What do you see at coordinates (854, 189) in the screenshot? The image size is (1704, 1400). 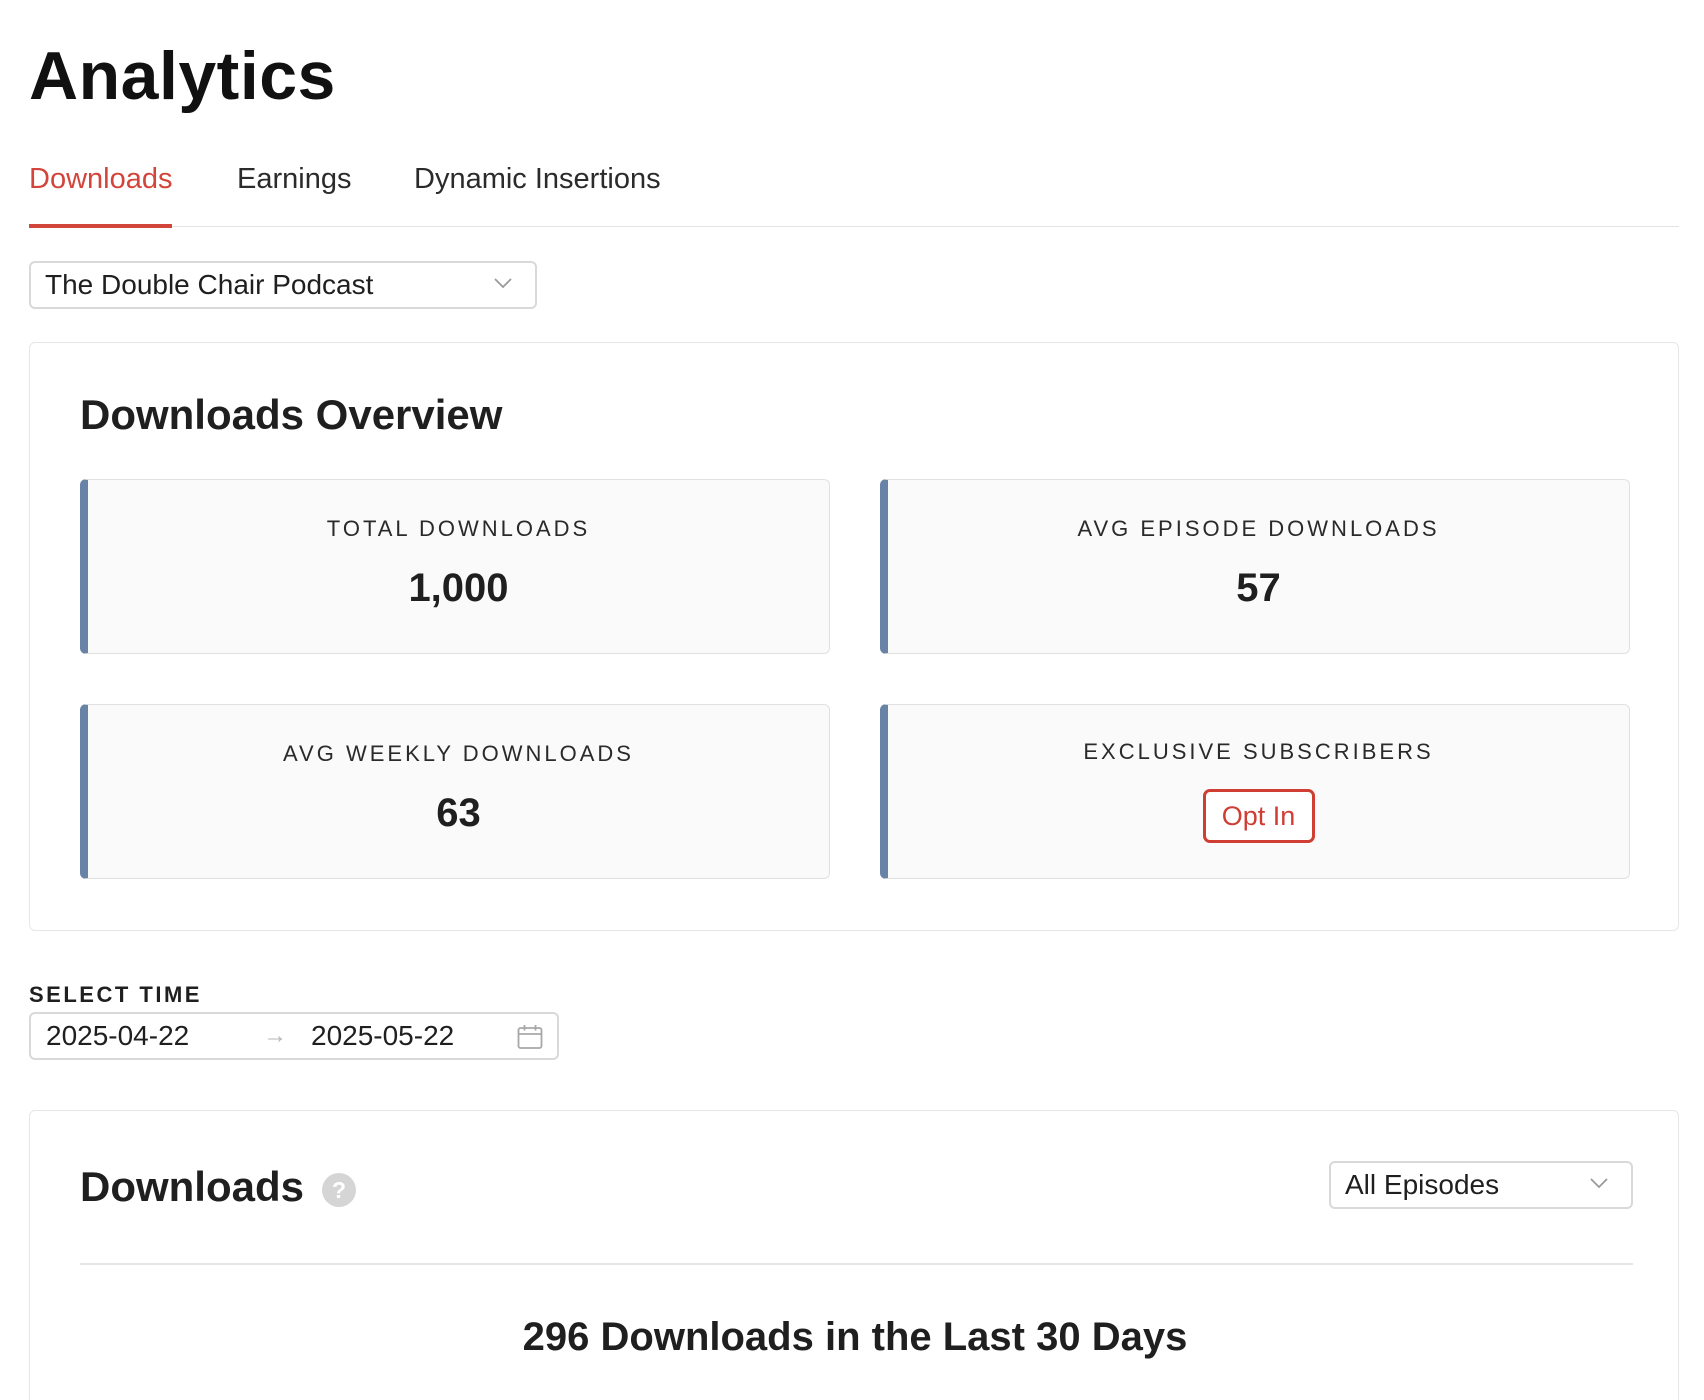 I see `tab-bar: Downloads Earnings Dynamic Insertions` at bounding box center [854, 189].